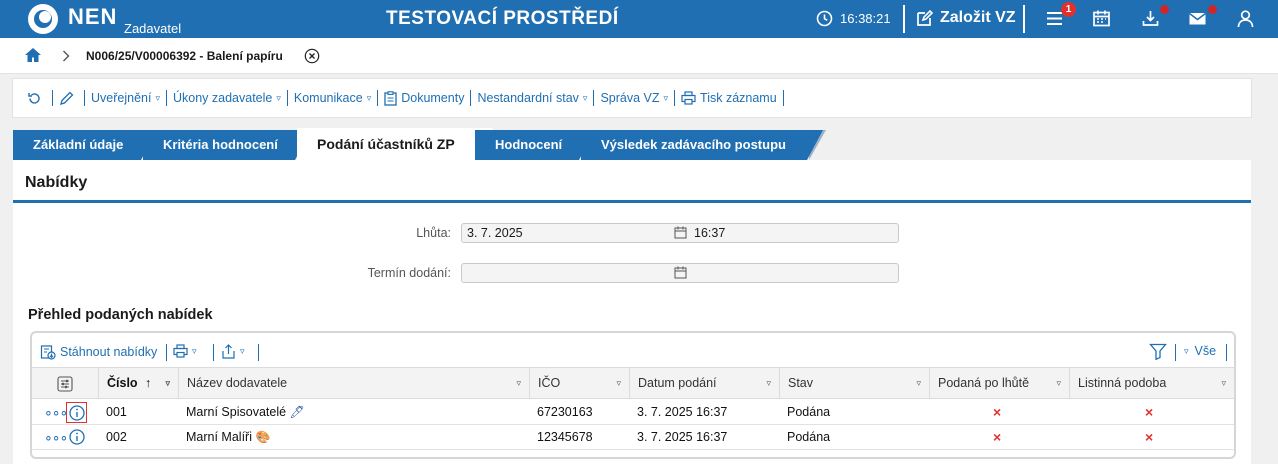 The image size is (1278, 464). I want to click on refresh-button, so click(37, 98).